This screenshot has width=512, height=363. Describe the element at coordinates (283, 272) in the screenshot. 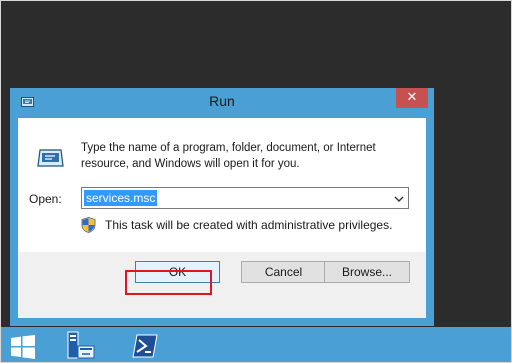

I see `cancel-button: Cancel` at that location.